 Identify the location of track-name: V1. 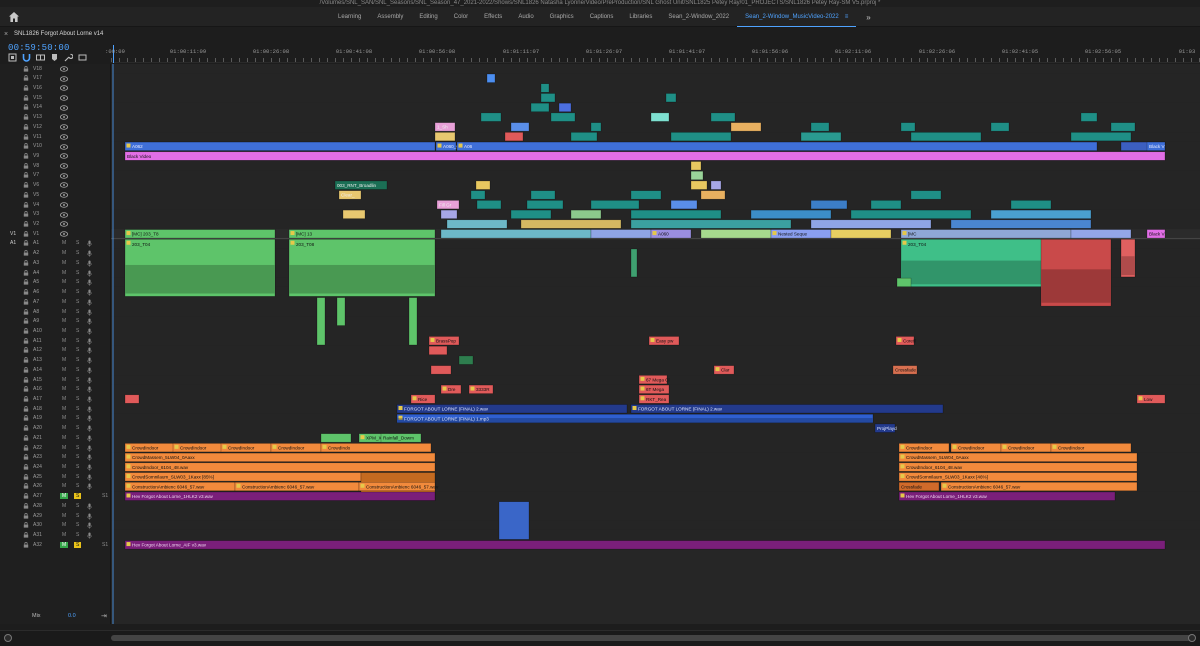
(36, 234).